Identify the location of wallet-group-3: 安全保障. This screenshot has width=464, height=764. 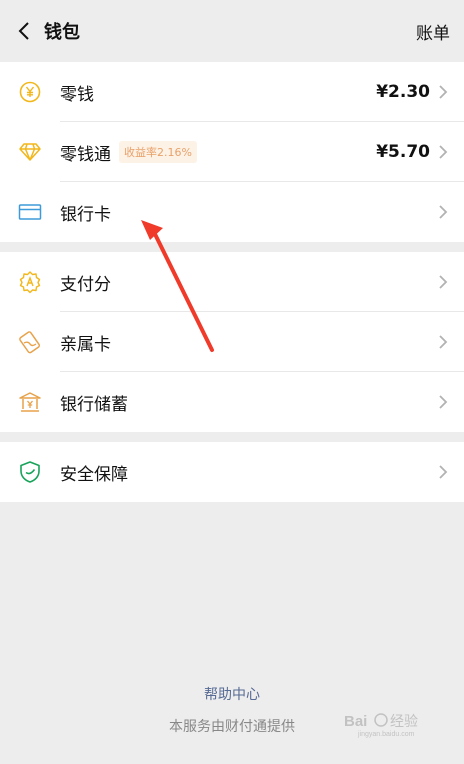
(232, 472).